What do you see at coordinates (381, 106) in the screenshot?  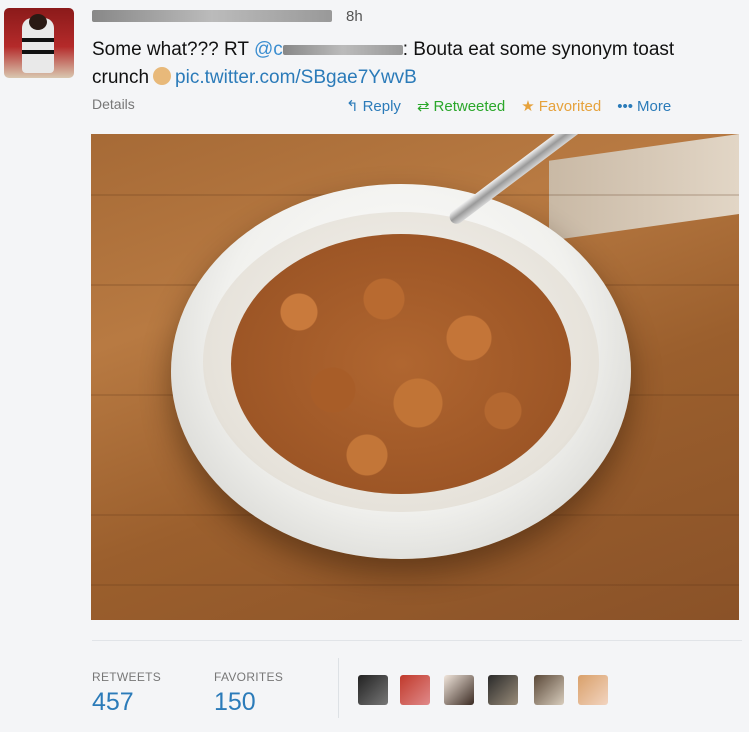 I see `reply-label: Reply` at bounding box center [381, 106].